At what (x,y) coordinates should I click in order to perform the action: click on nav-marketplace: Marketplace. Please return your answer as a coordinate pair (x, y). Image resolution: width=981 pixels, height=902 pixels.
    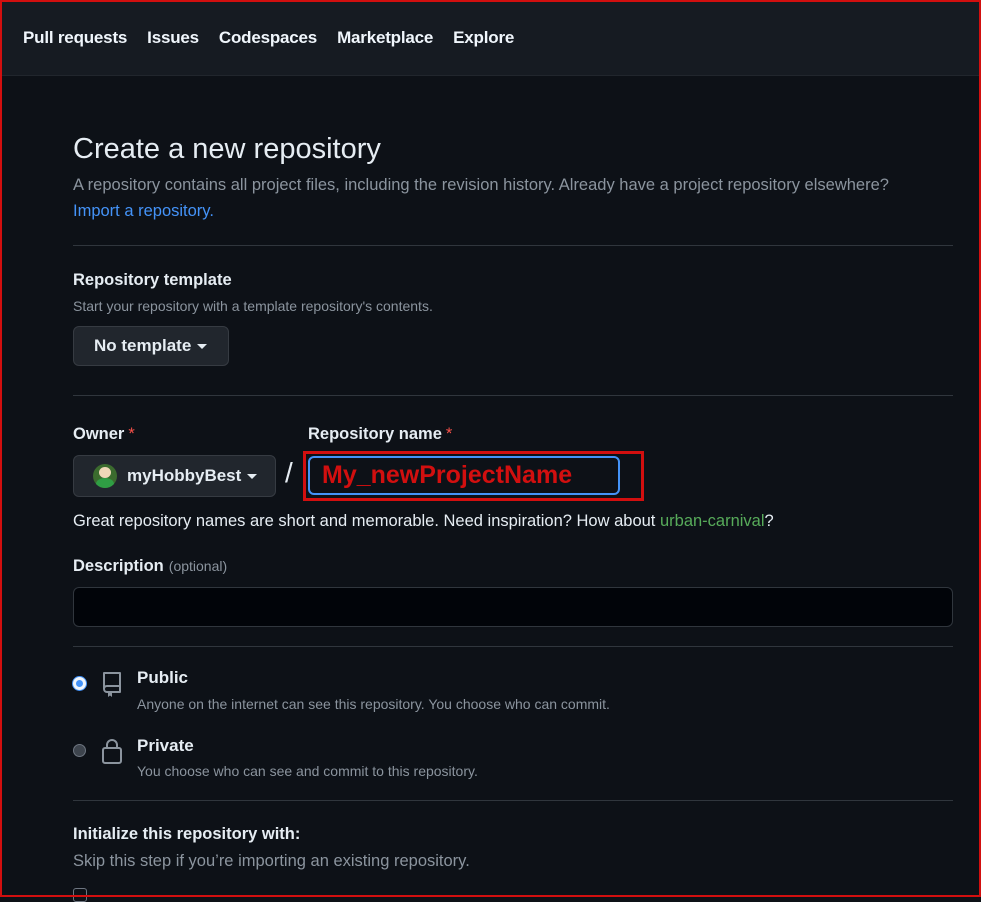
    Looking at the image, I should click on (385, 38).